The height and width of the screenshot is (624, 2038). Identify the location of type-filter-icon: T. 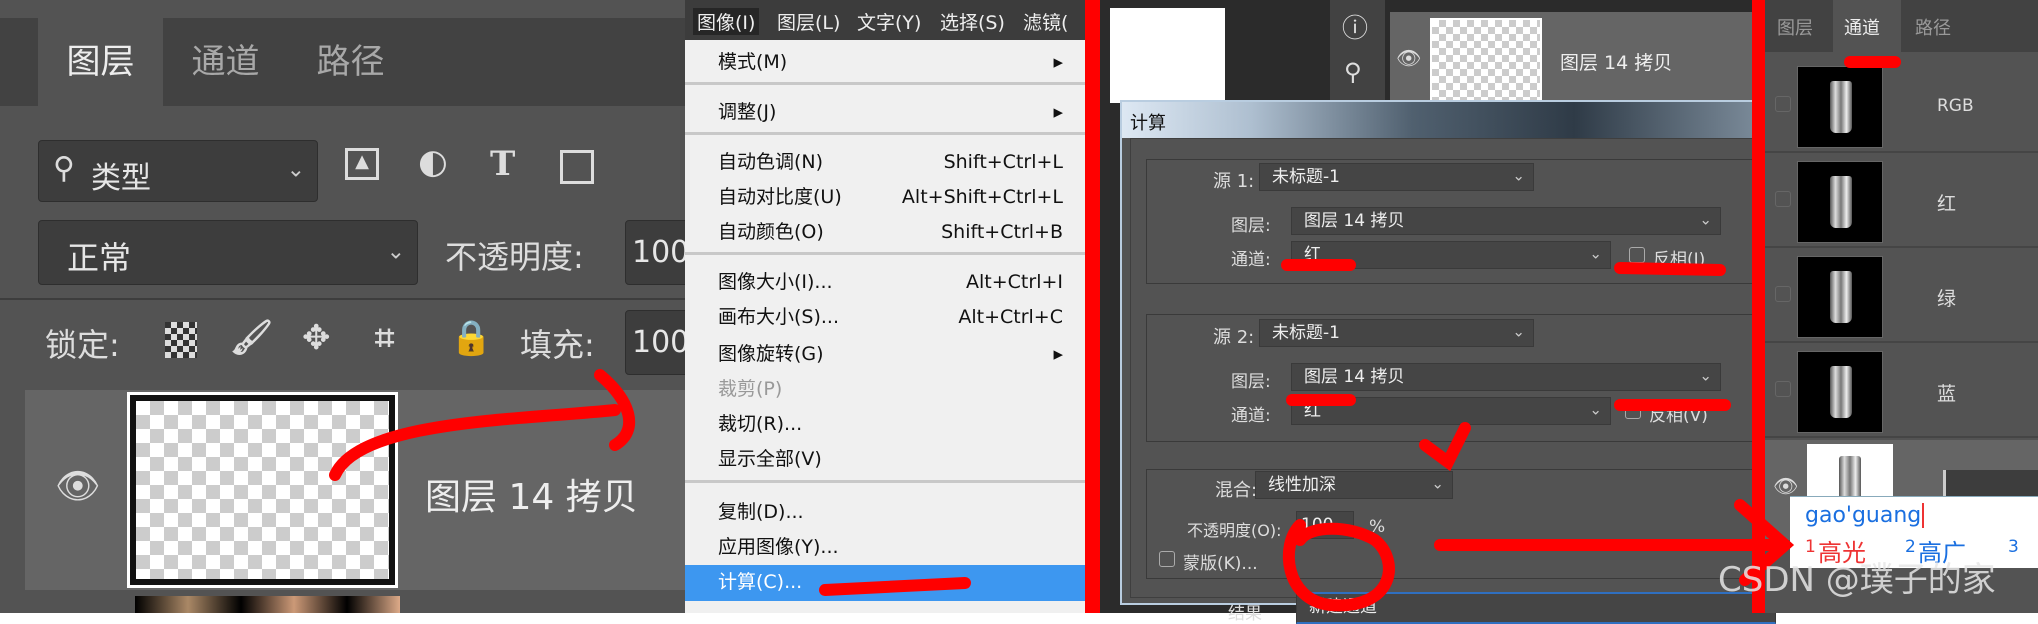
(502, 164).